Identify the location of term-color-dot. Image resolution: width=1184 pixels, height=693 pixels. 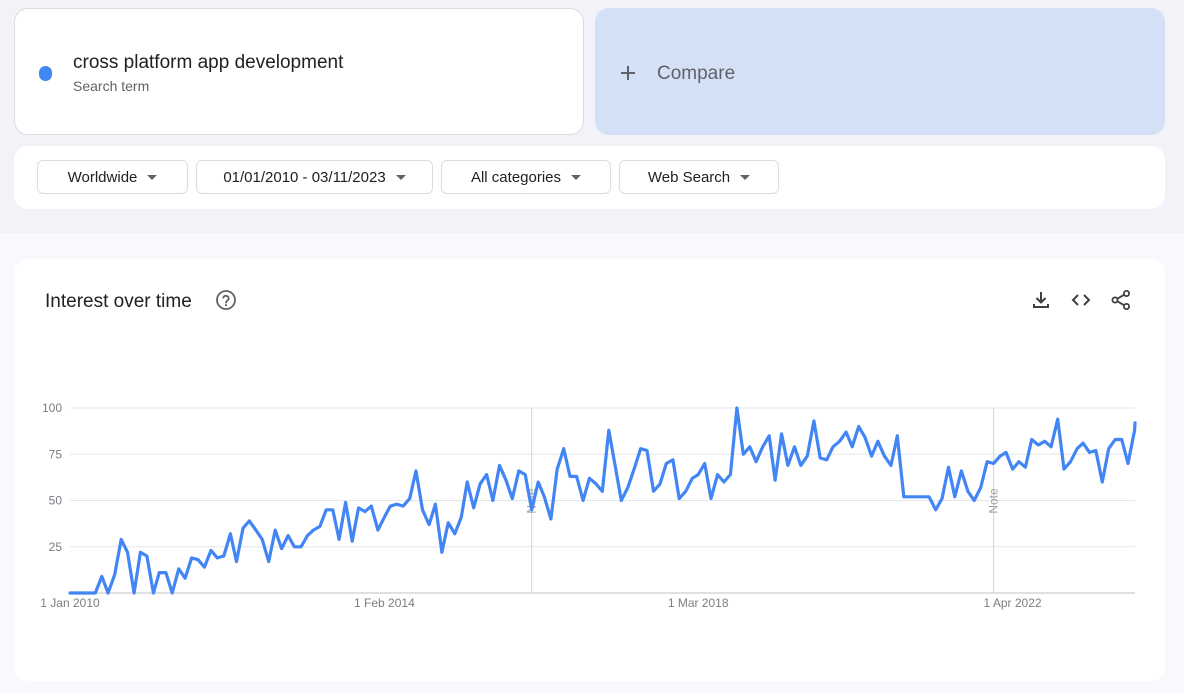
(45, 73).